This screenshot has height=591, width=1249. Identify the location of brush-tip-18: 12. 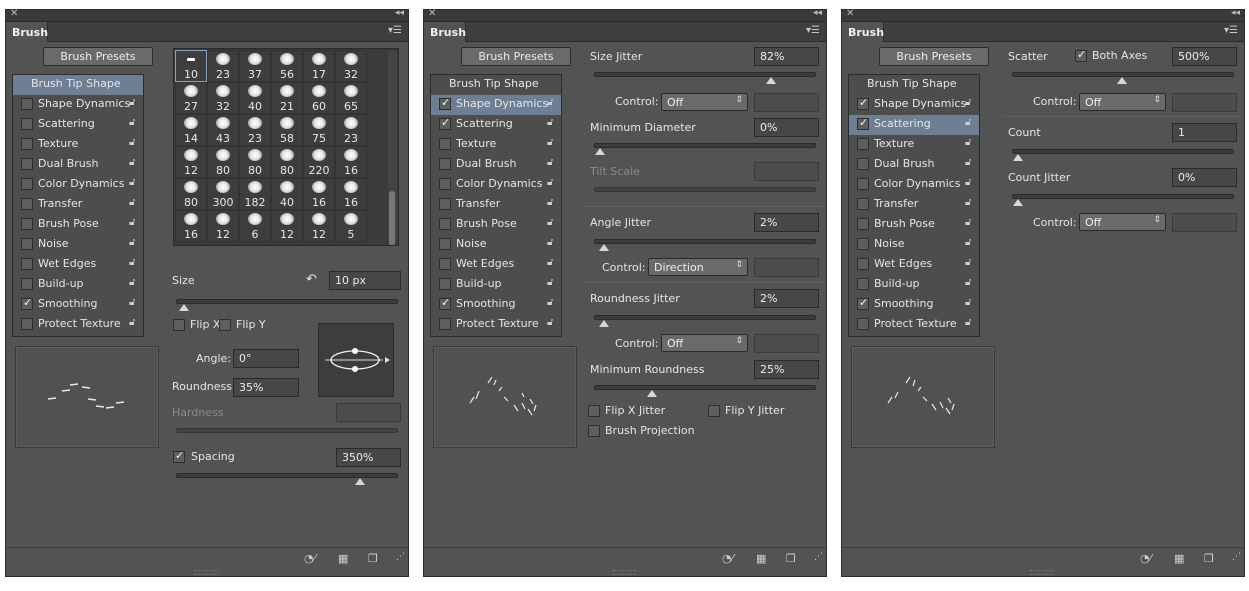
(191, 162).